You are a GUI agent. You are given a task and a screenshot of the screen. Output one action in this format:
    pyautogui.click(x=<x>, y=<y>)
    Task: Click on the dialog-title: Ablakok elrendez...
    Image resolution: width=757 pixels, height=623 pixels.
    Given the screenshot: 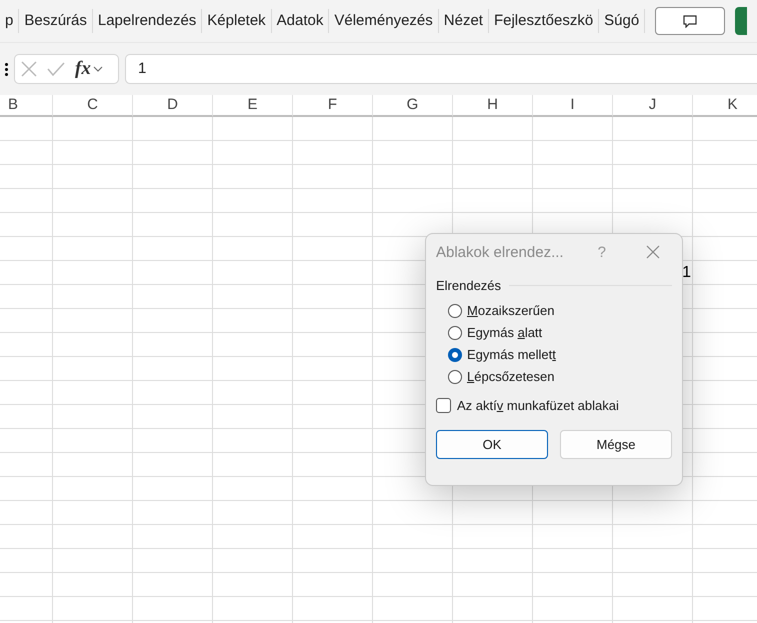 What is the action you would take?
    pyautogui.click(x=500, y=252)
    